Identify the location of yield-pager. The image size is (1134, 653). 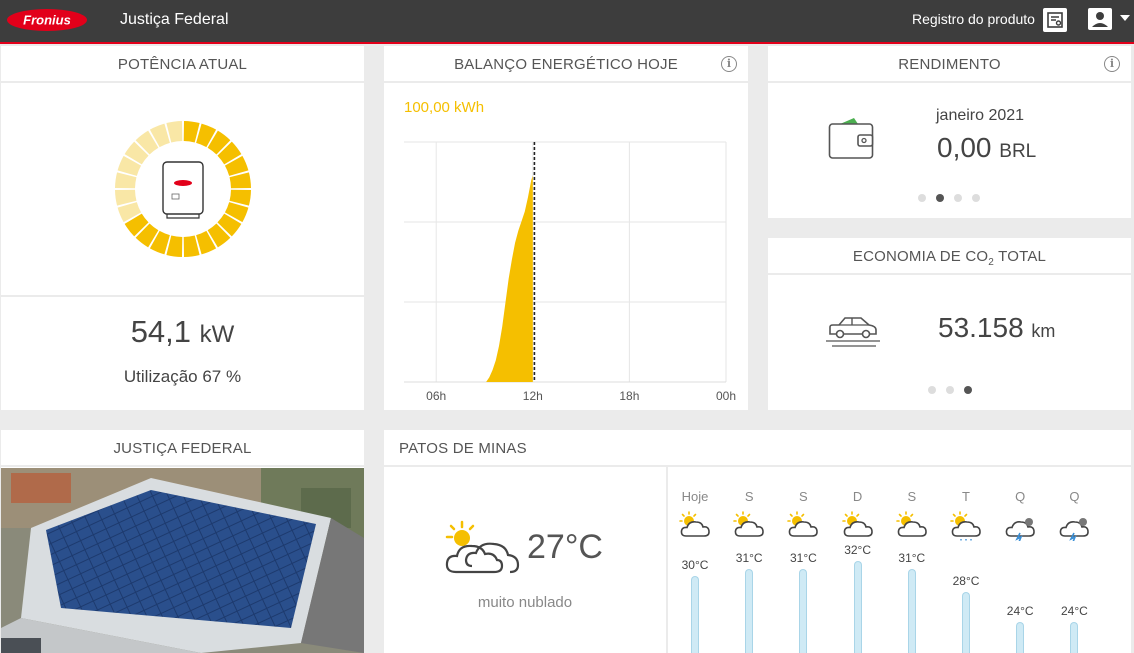
(949, 198).